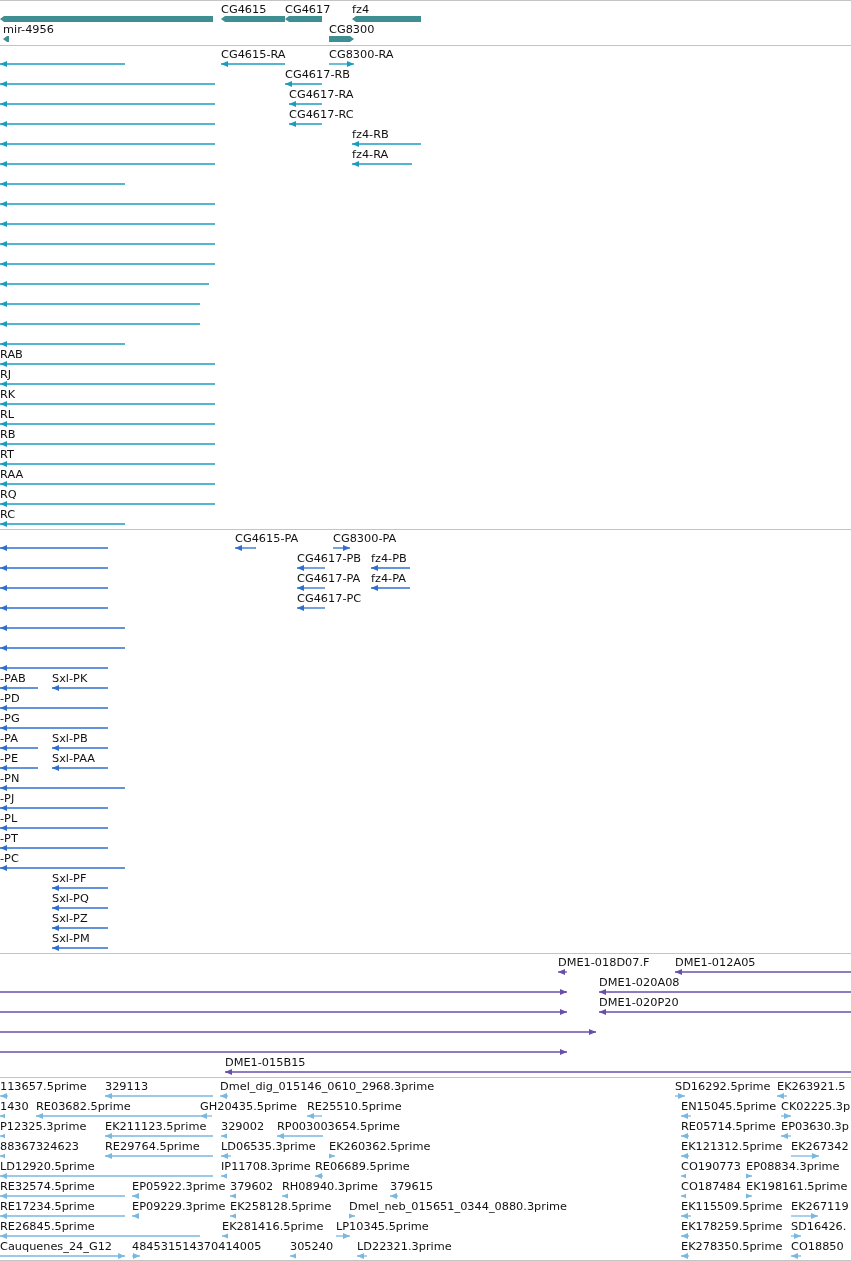 Image resolution: width=851 pixels, height=1261 pixels. Describe the element at coordinates (715, 962) in the screenshot. I see `feature-label: DME1-012A05` at that location.